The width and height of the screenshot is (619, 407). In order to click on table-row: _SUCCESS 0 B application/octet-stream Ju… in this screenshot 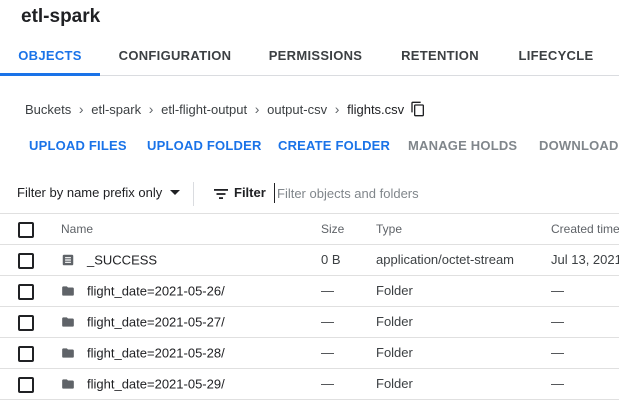, I will do `click(309, 260)`.